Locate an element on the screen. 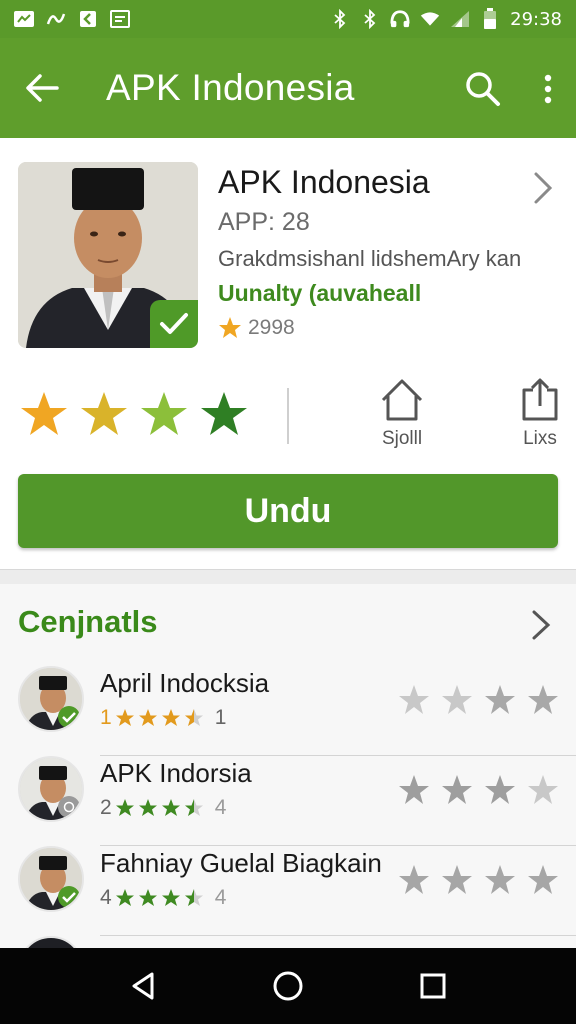 This screenshot has height=1024, width=576. app-details-chevron is located at coordinates (543, 188).